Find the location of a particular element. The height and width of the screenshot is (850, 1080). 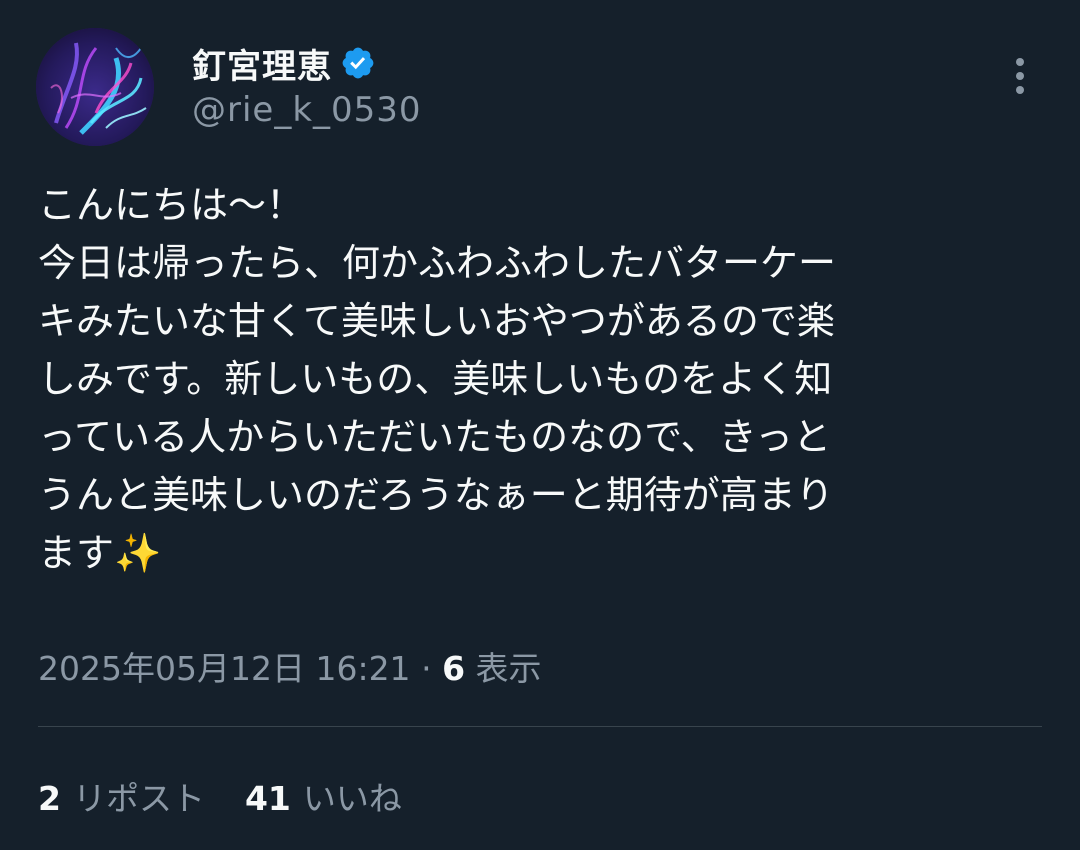

likes-stat: 41 いいね is located at coordinates (323, 796).